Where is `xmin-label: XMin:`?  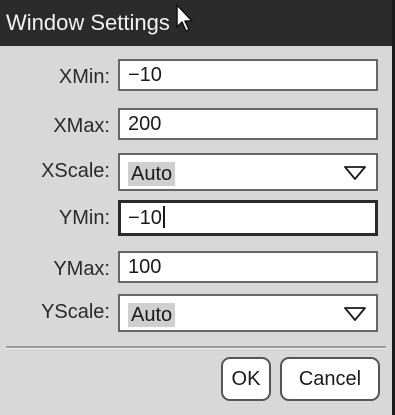 xmin-label: XMin: is located at coordinates (84, 77).